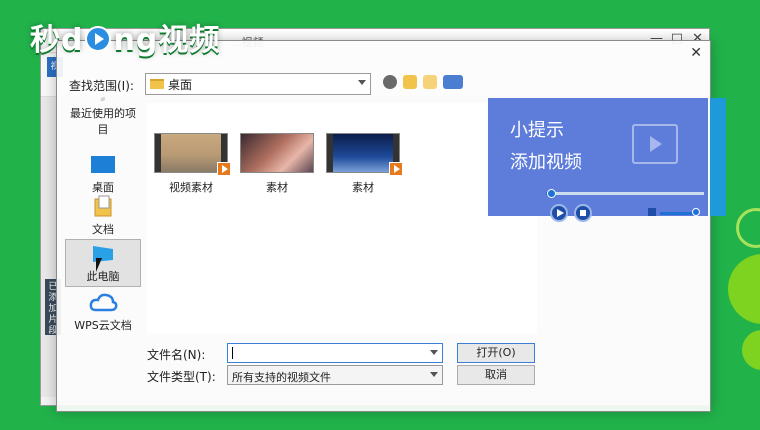 This screenshot has width=760, height=430. I want to click on tip-title: 小提示, so click(537, 130).